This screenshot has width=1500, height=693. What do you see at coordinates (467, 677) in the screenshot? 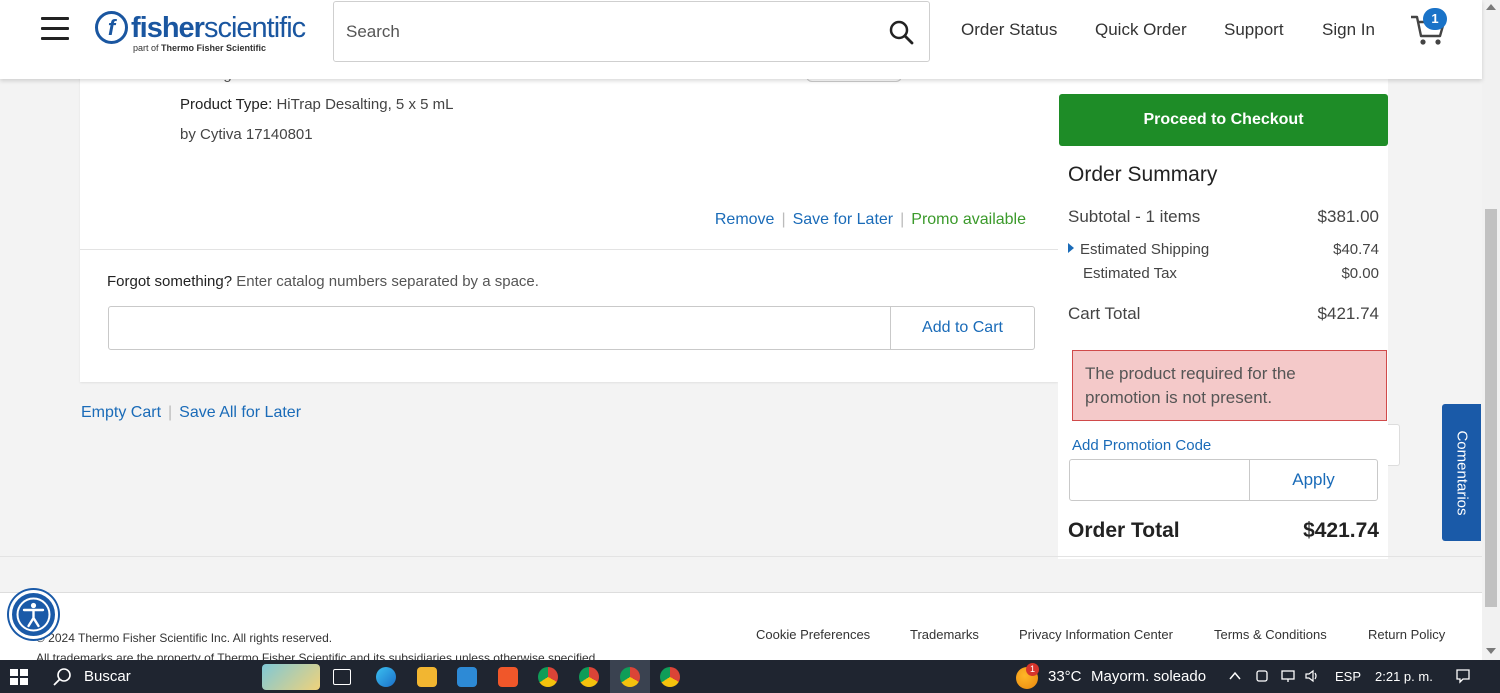
I see `mail-icon` at bounding box center [467, 677].